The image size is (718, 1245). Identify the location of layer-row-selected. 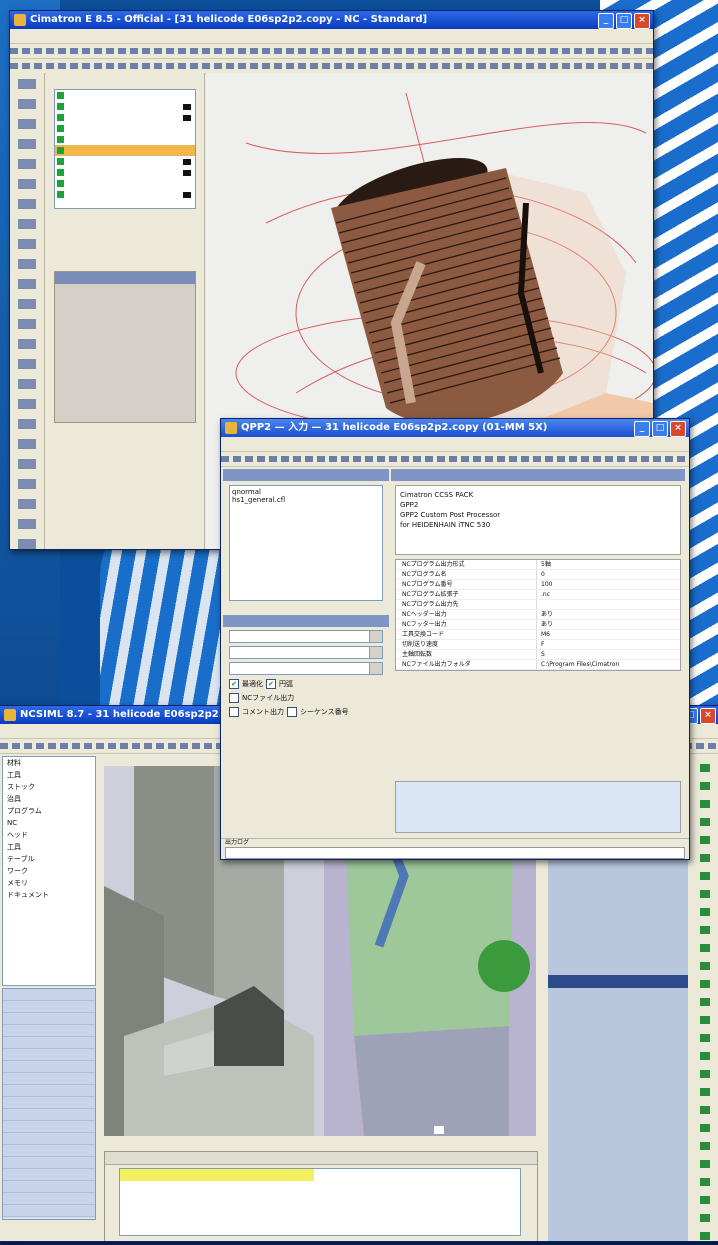
(125, 150).